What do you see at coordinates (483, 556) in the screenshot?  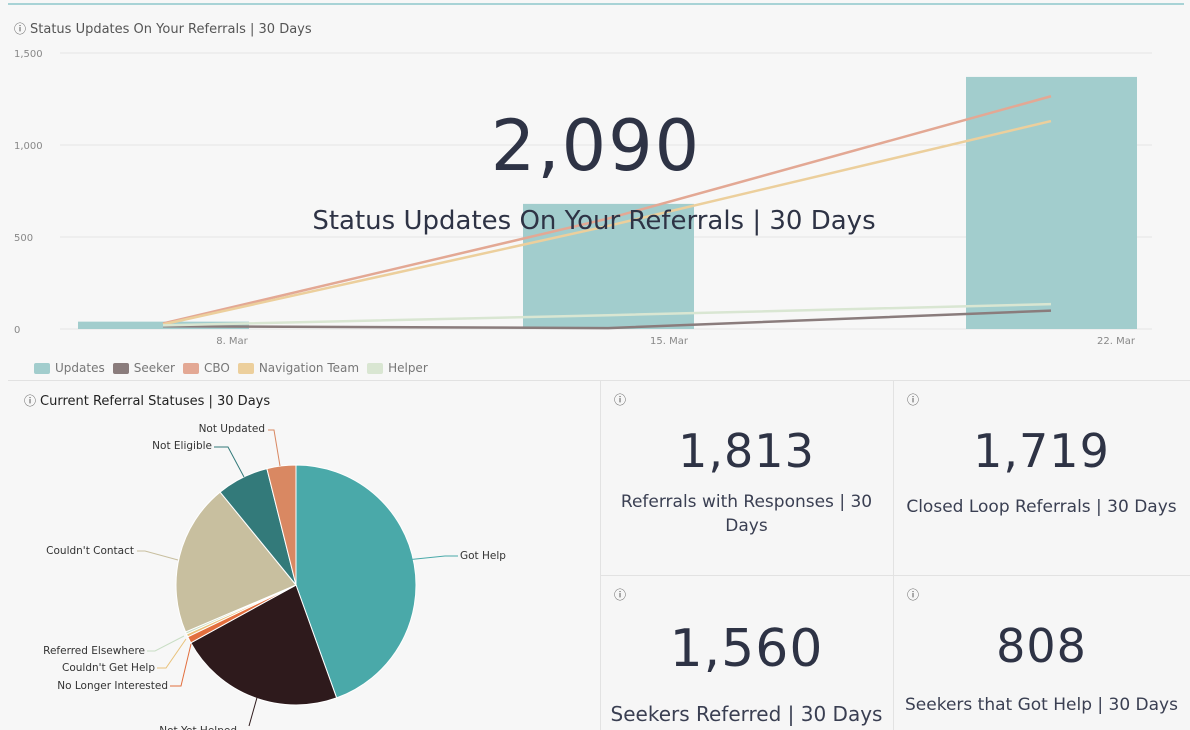 I see `pie-label-got-help: Got Help` at bounding box center [483, 556].